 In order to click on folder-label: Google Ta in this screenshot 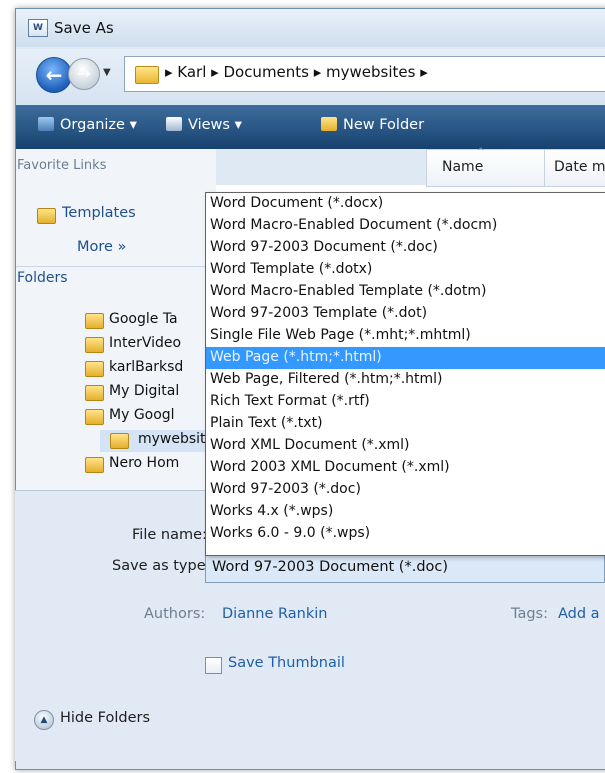, I will do `click(143, 319)`.